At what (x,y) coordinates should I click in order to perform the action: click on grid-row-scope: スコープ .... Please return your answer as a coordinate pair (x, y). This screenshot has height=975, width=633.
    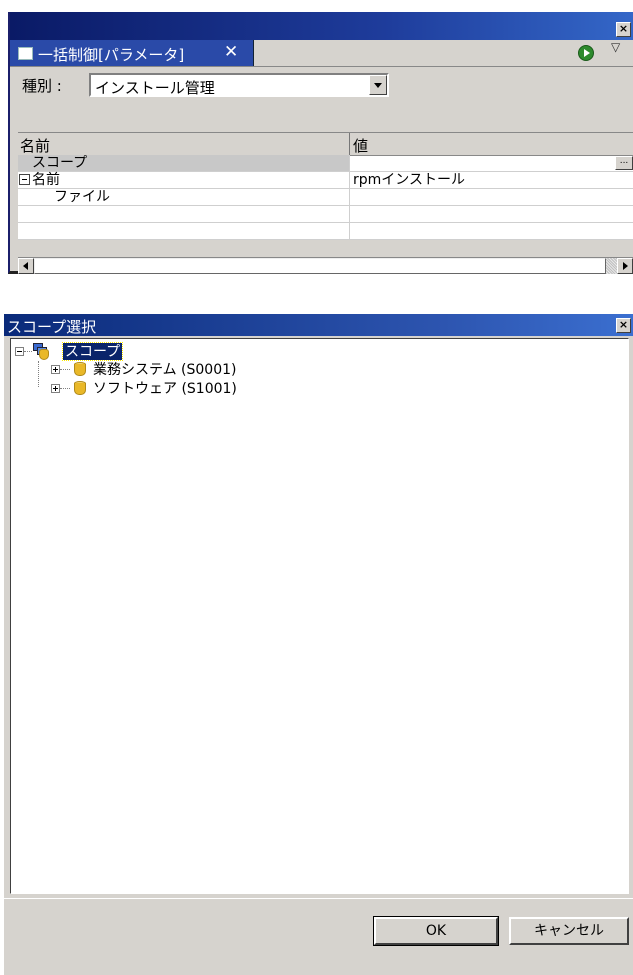
    Looking at the image, I should click on (325, 163).